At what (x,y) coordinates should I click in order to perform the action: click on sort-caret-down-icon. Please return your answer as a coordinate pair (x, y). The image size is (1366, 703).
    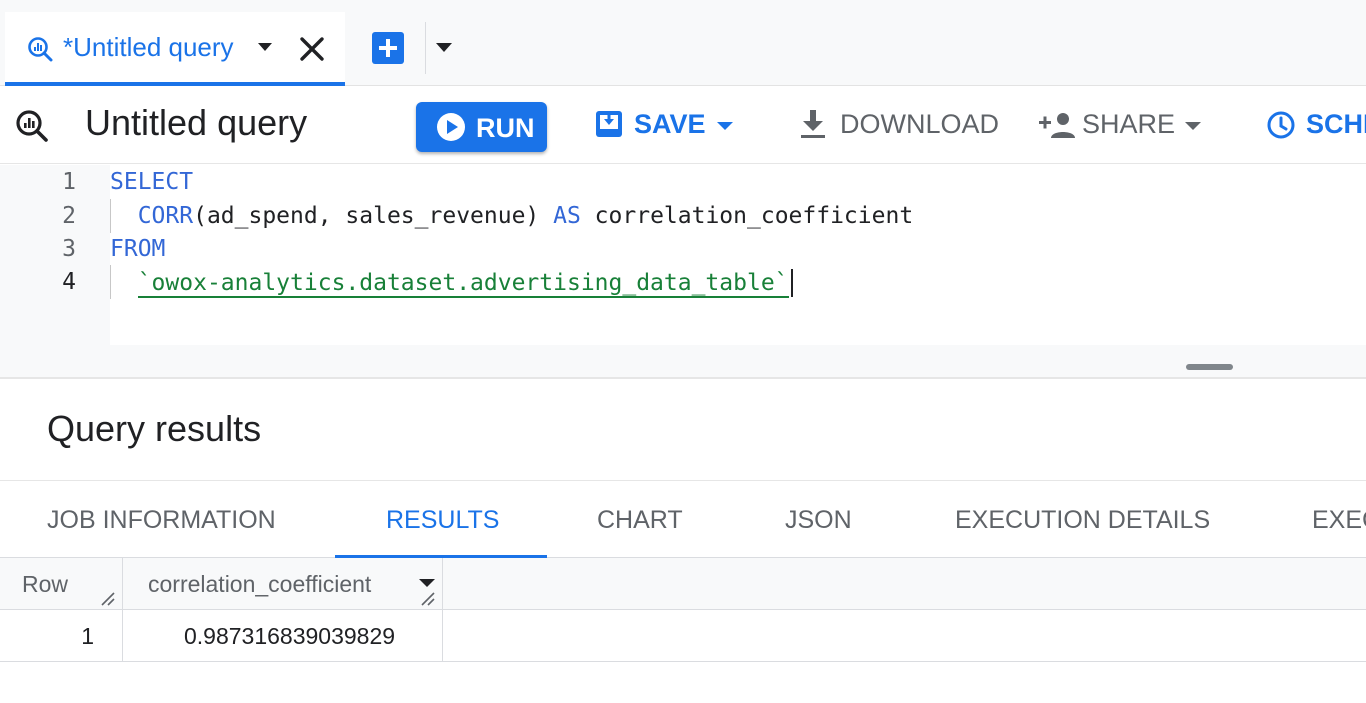
    Looking at the image, I should click on (427, 583).